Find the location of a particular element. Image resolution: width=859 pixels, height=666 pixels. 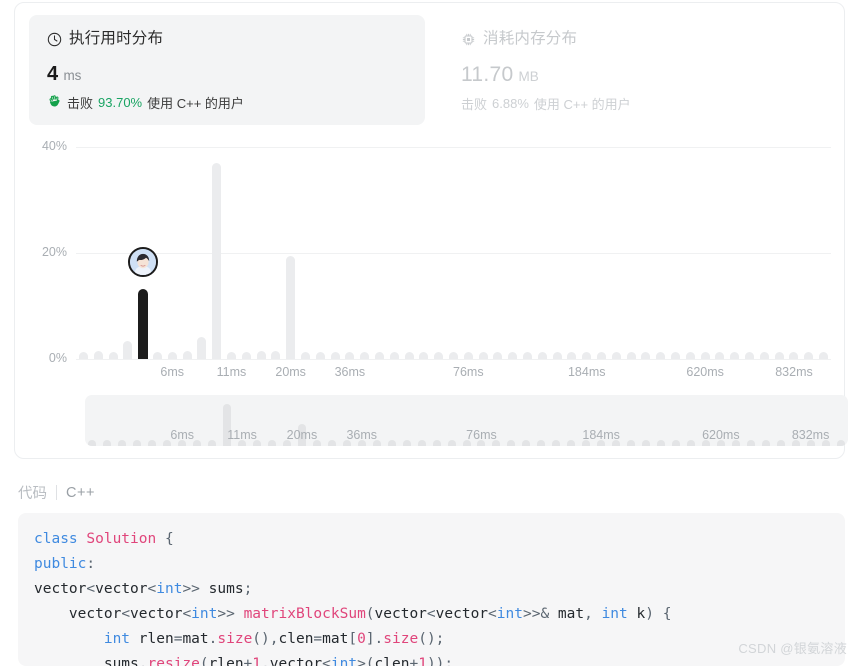

chart-x-axis: 6ms 11ms 20ms 36ms 76ms 184ms 620ms 832ms is located at coordinates (453, 374).